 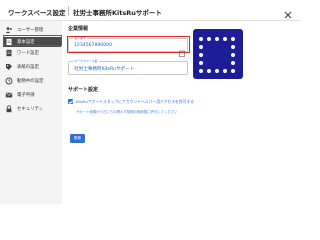 I want to click on mail-icon, so click(x=9, y=95).